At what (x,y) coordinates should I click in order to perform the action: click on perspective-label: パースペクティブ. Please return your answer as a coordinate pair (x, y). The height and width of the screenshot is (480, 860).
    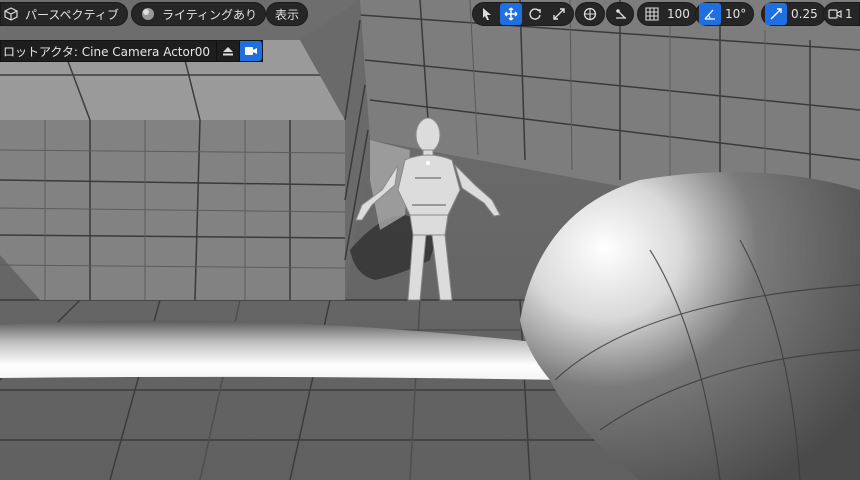
    Looking at the image, I should click on (72, 14).